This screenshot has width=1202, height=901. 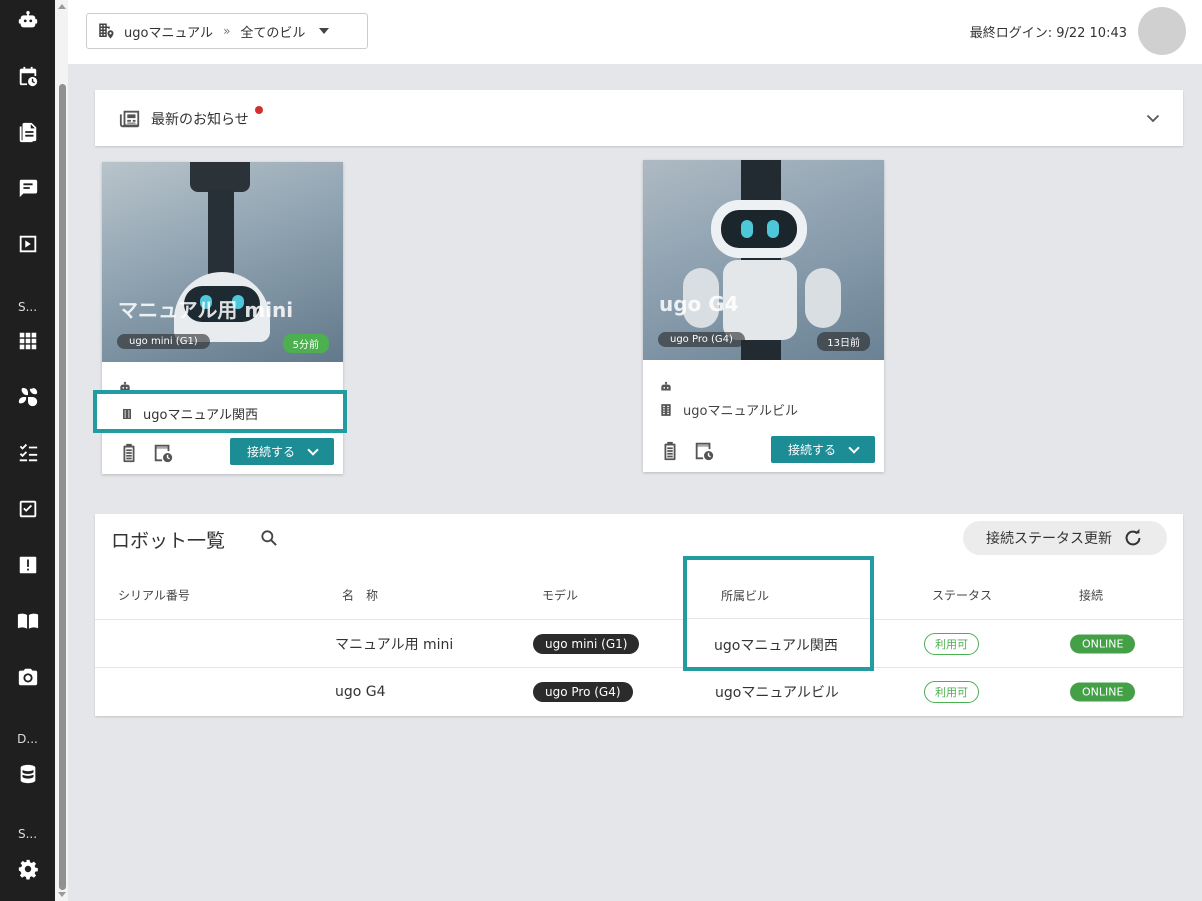 What do you see at coordinates (777, 693) in the screenshot?
I see `building-cell: ugoマニュアルビル` at bounding box center [777, 693].